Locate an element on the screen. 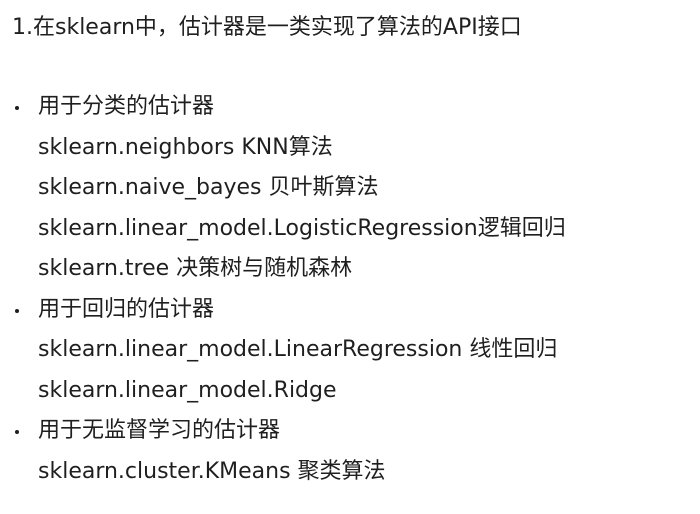 Image resolution: width=700 pixels, height=514 pixels. group-title: 用于无监督学习的估计器 is located at coordinates (159, 430).